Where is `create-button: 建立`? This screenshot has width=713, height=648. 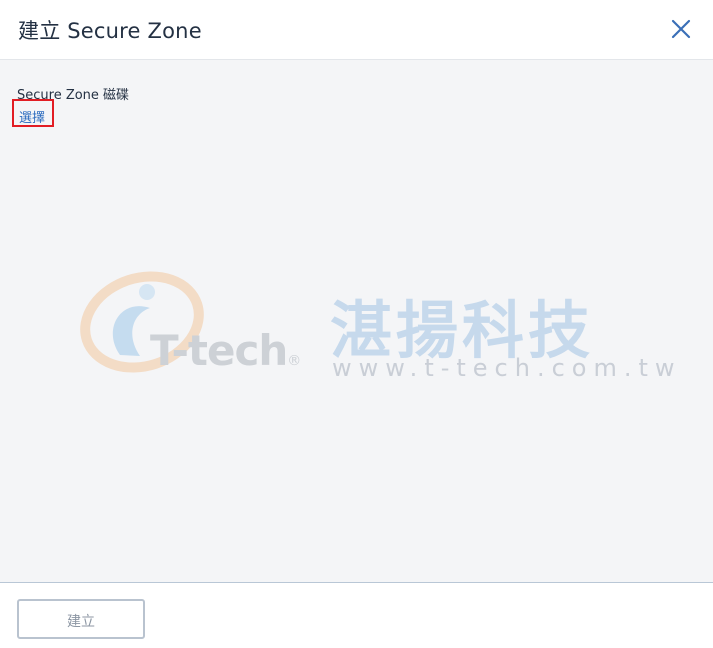
create-button: 建立 is located at coordinates (81, 619).